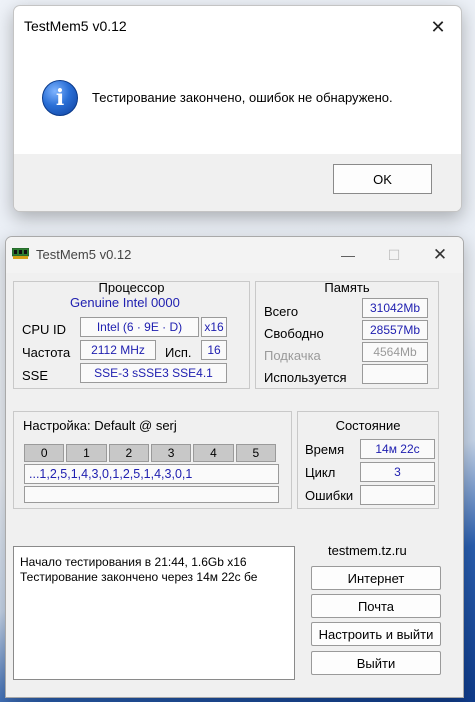  I want to click on dialog-close-button: ✕, so click(438, 27).